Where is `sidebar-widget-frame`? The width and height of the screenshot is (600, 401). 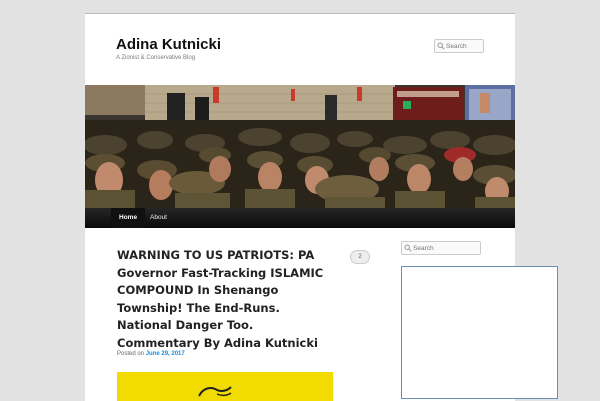 sidebar-widget-frame is located at coordinates (479, 332).